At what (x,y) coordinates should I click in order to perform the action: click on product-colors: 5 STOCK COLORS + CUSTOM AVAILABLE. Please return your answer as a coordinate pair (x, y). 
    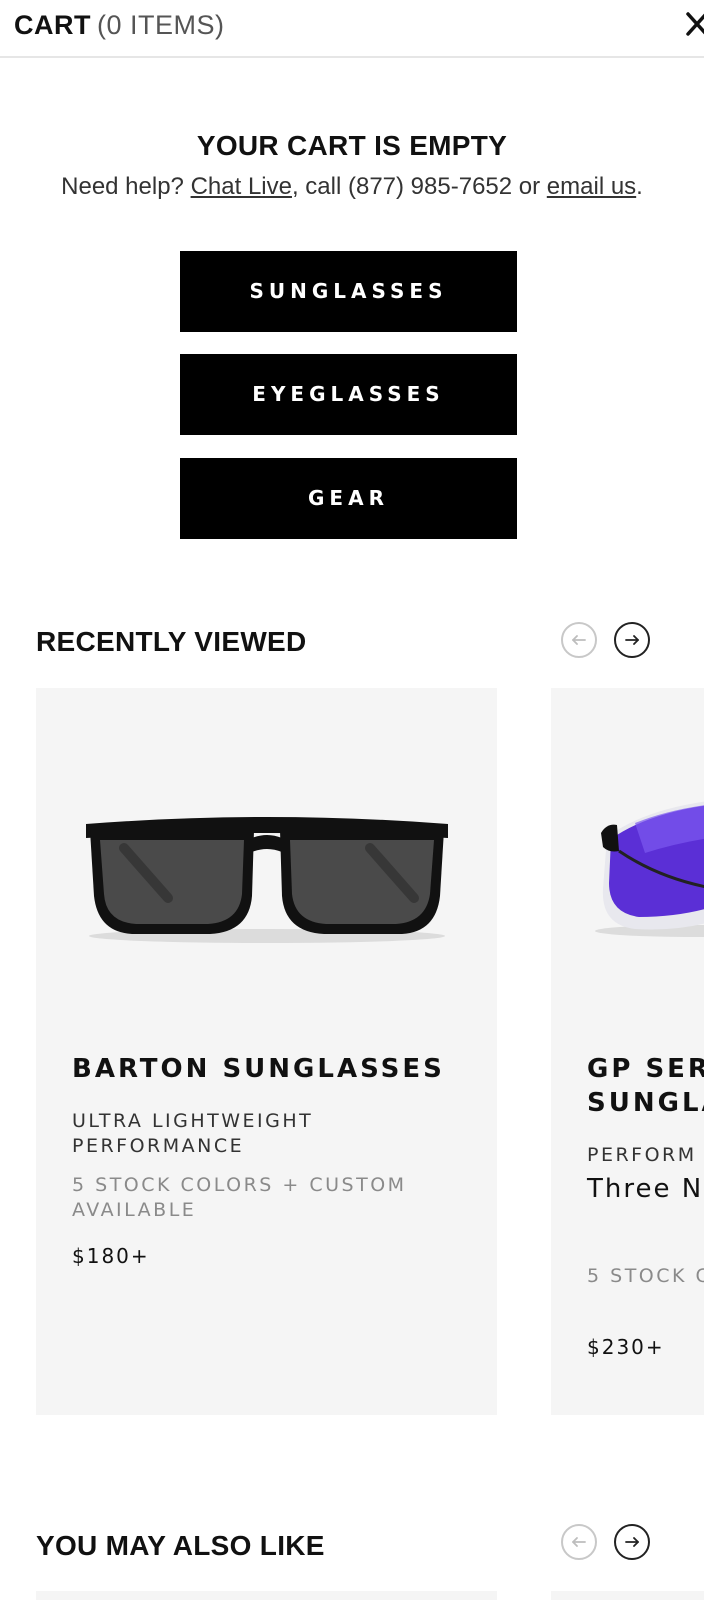
    Looking at the image, I should click on (239, 1197).